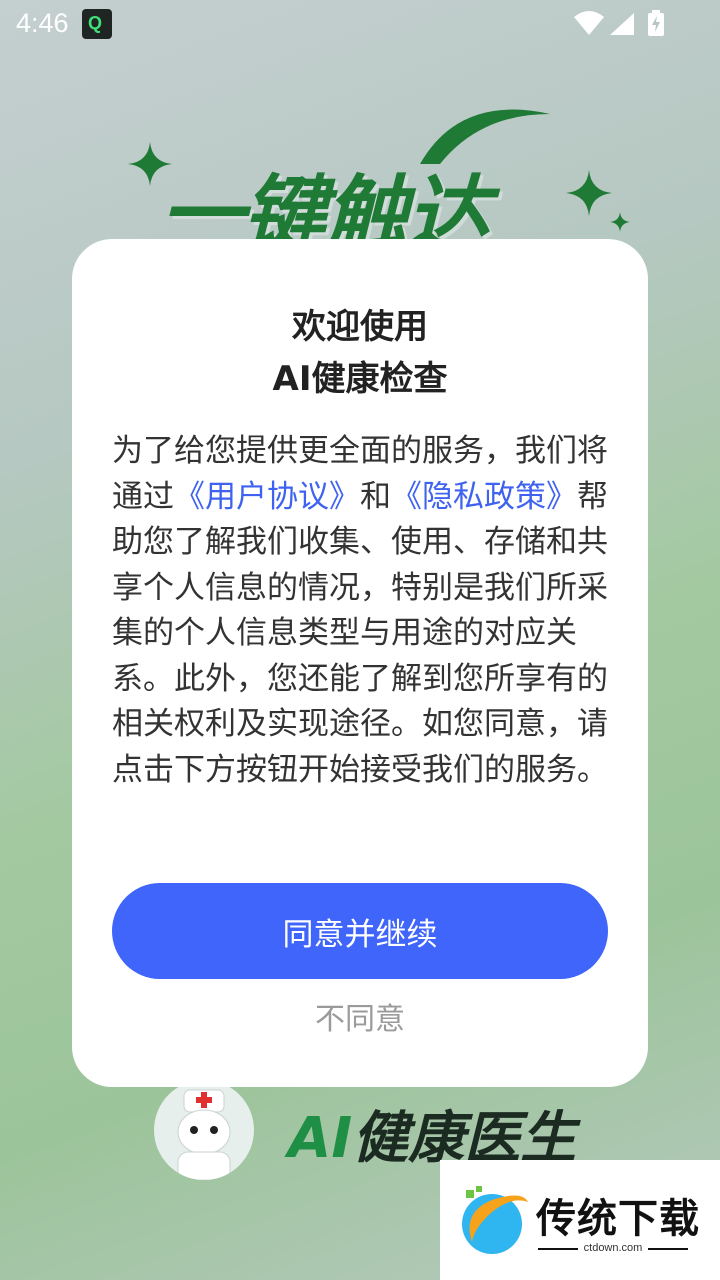 The image size is (720, 1280). I want to click on dialog-title-line1: 欢迎使用, so click(360, 327).